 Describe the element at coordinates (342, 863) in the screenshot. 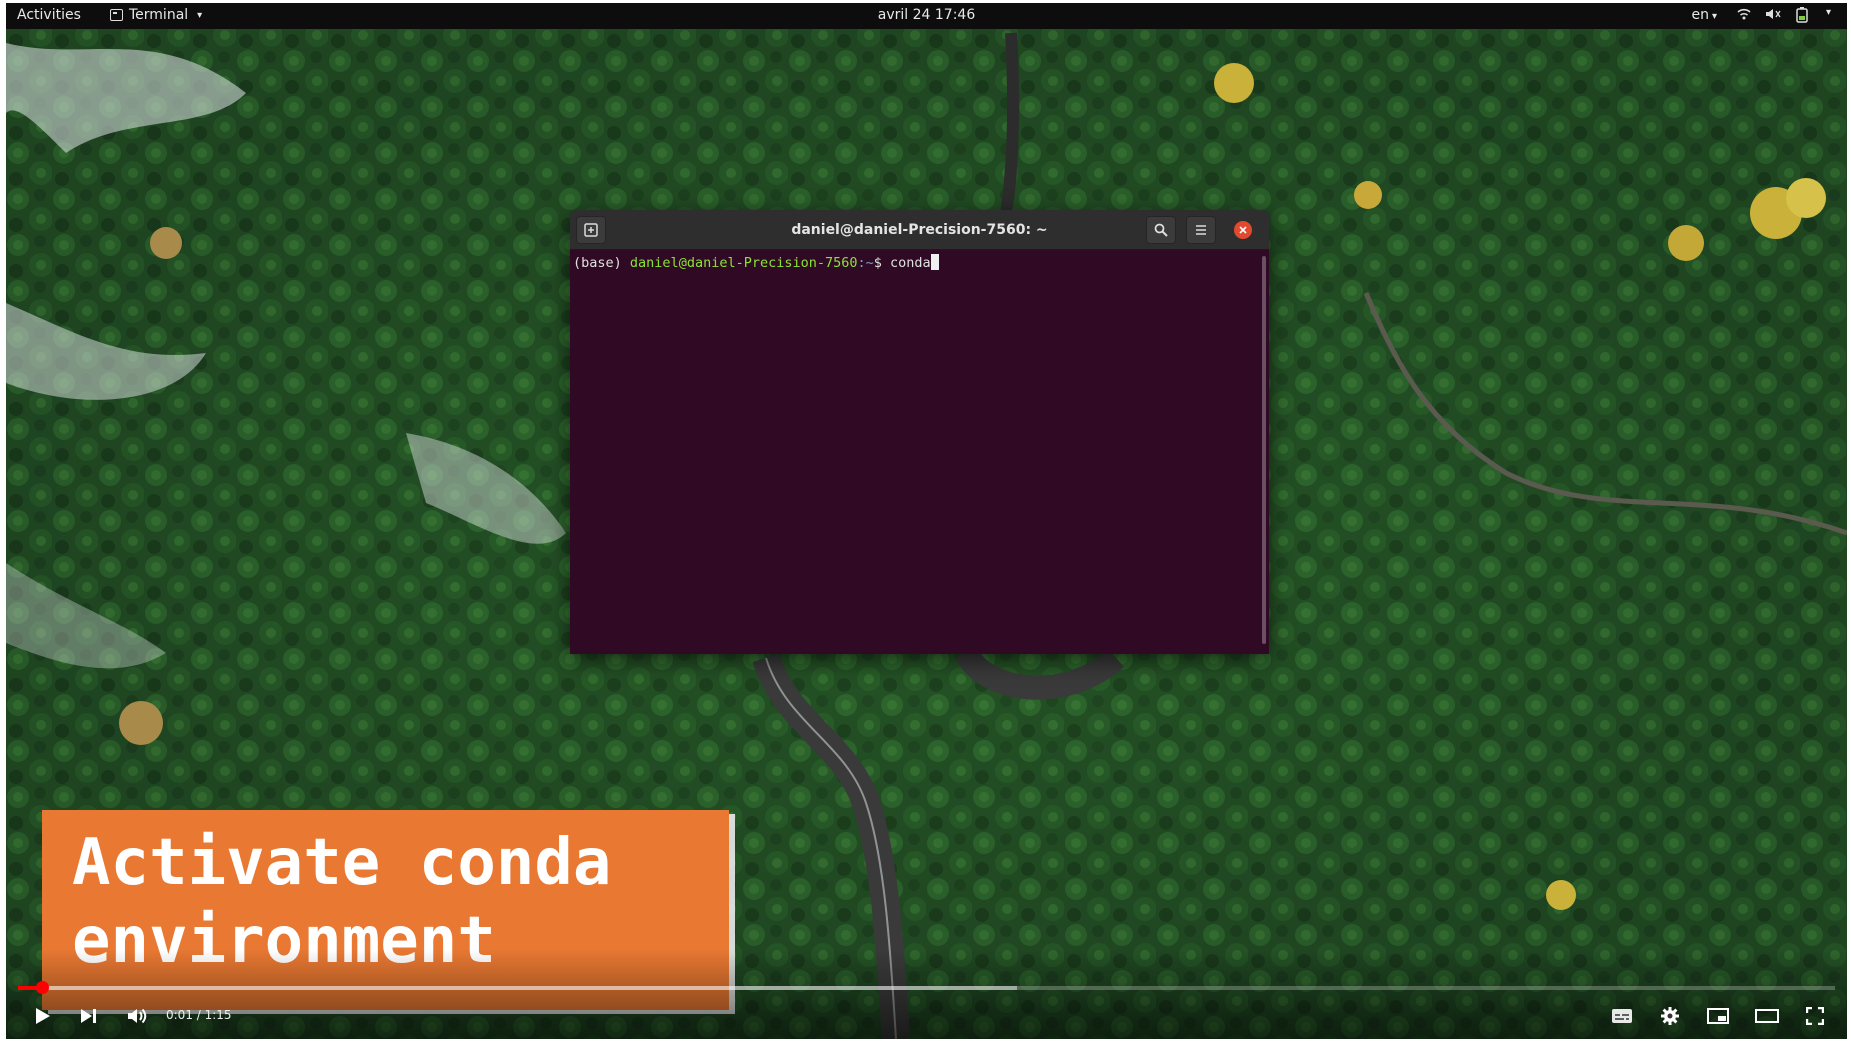

I see `title-card-line-1: Activate conda` at that location.